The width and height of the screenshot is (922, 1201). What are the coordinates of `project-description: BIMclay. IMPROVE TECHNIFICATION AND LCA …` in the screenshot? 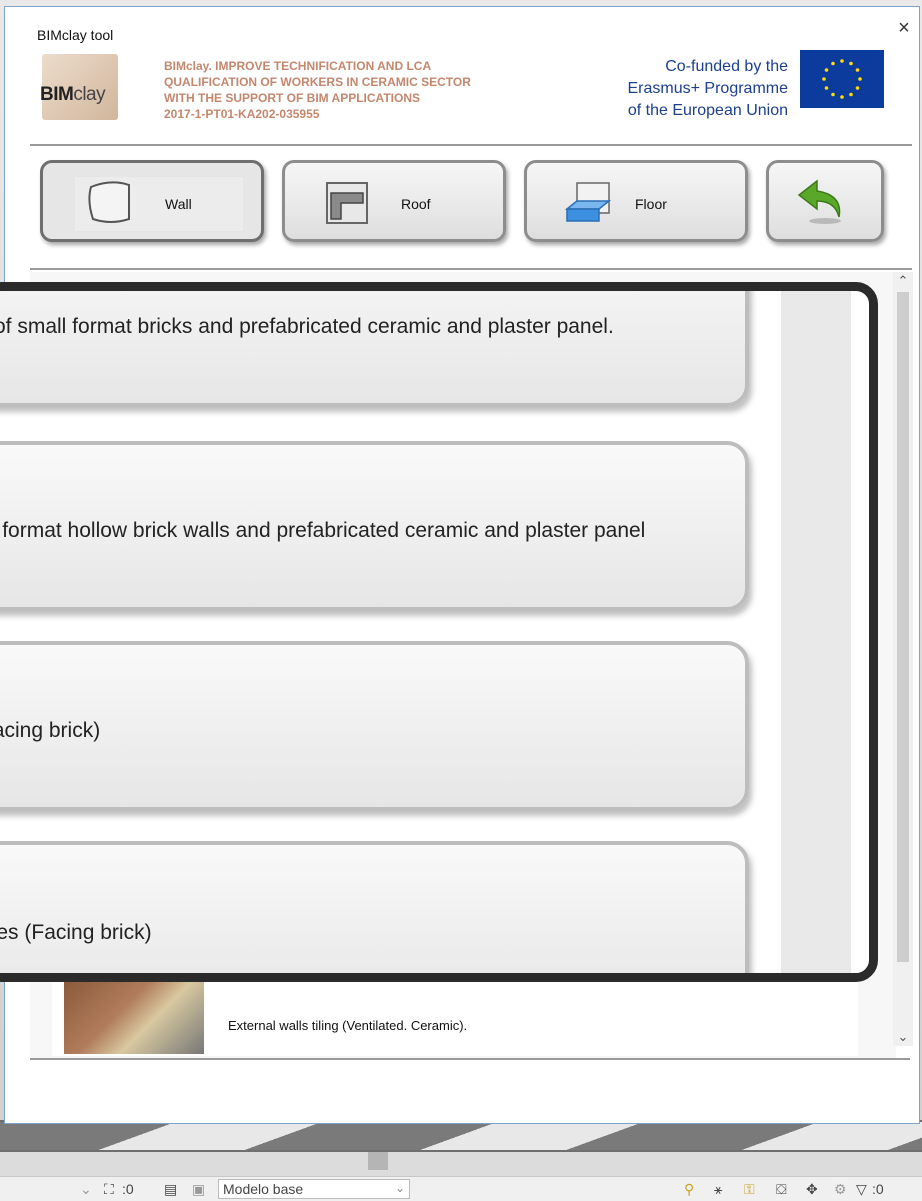 It's located at (335, 90).